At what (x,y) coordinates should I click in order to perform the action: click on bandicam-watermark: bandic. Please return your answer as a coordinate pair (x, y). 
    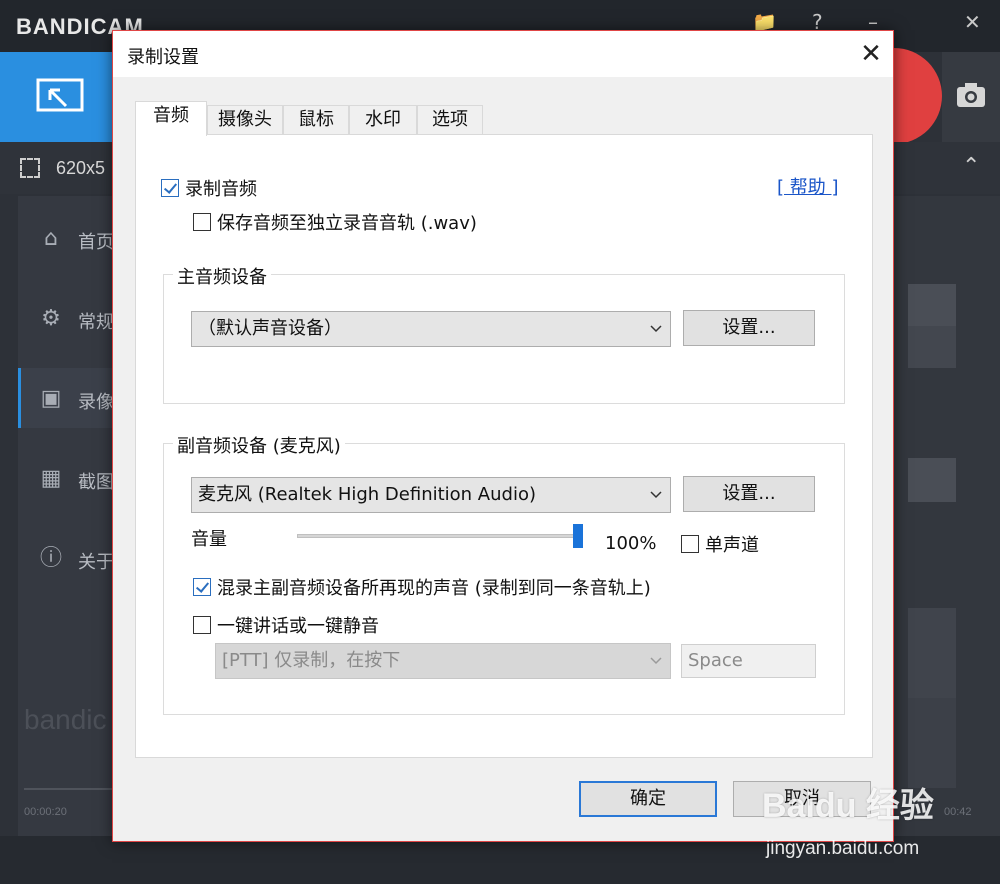
    Looking at the image, I should click on (65, 719).